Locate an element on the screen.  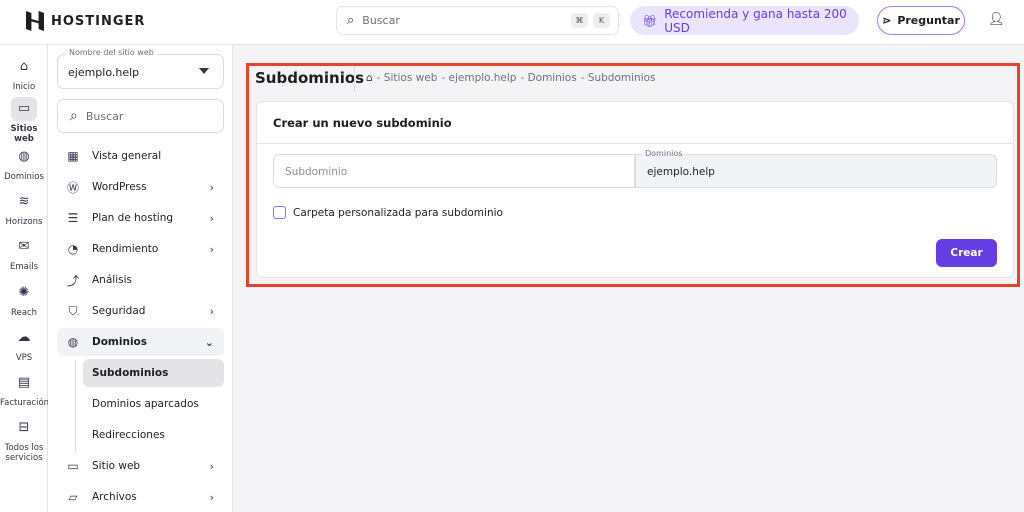
rail-label: Reach is located at coordinates (24, 313).